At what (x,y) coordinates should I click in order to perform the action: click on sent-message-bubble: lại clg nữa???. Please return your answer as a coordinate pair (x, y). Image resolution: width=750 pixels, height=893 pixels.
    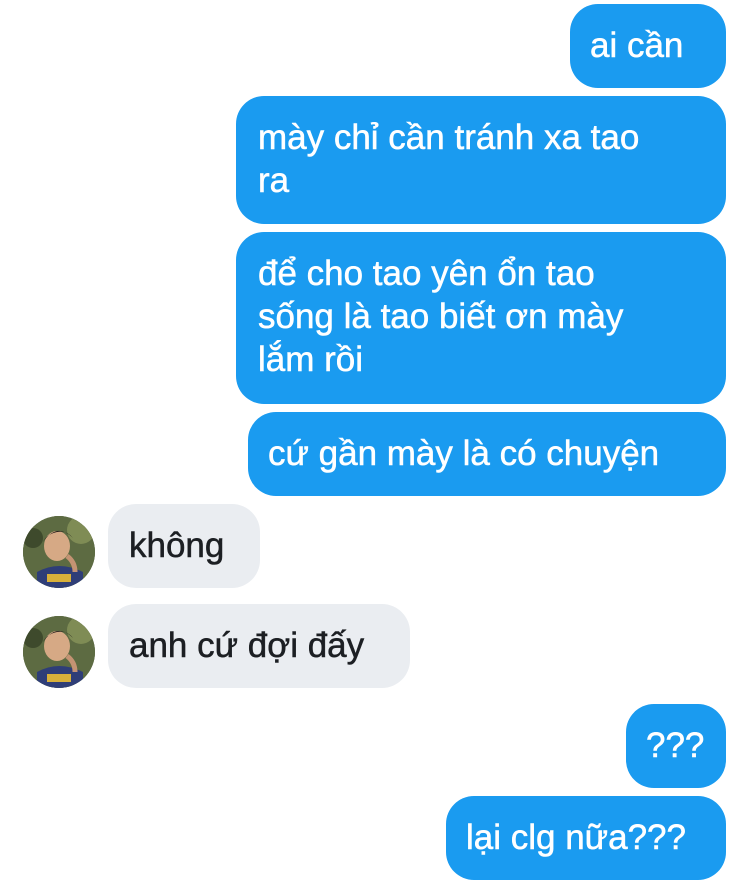
    Looking at the image, I should click on (586, 838).